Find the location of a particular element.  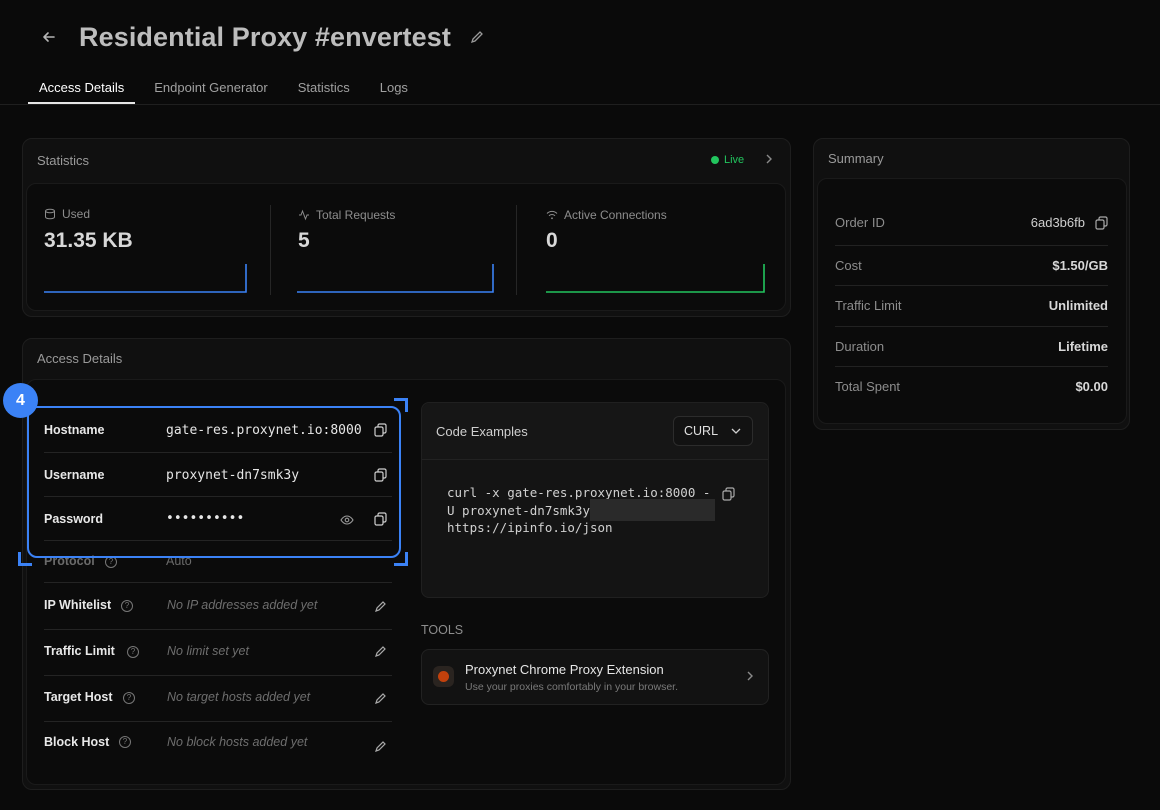

order-id-value: 6ad3b6fb is located at coordinates (1057, 222).